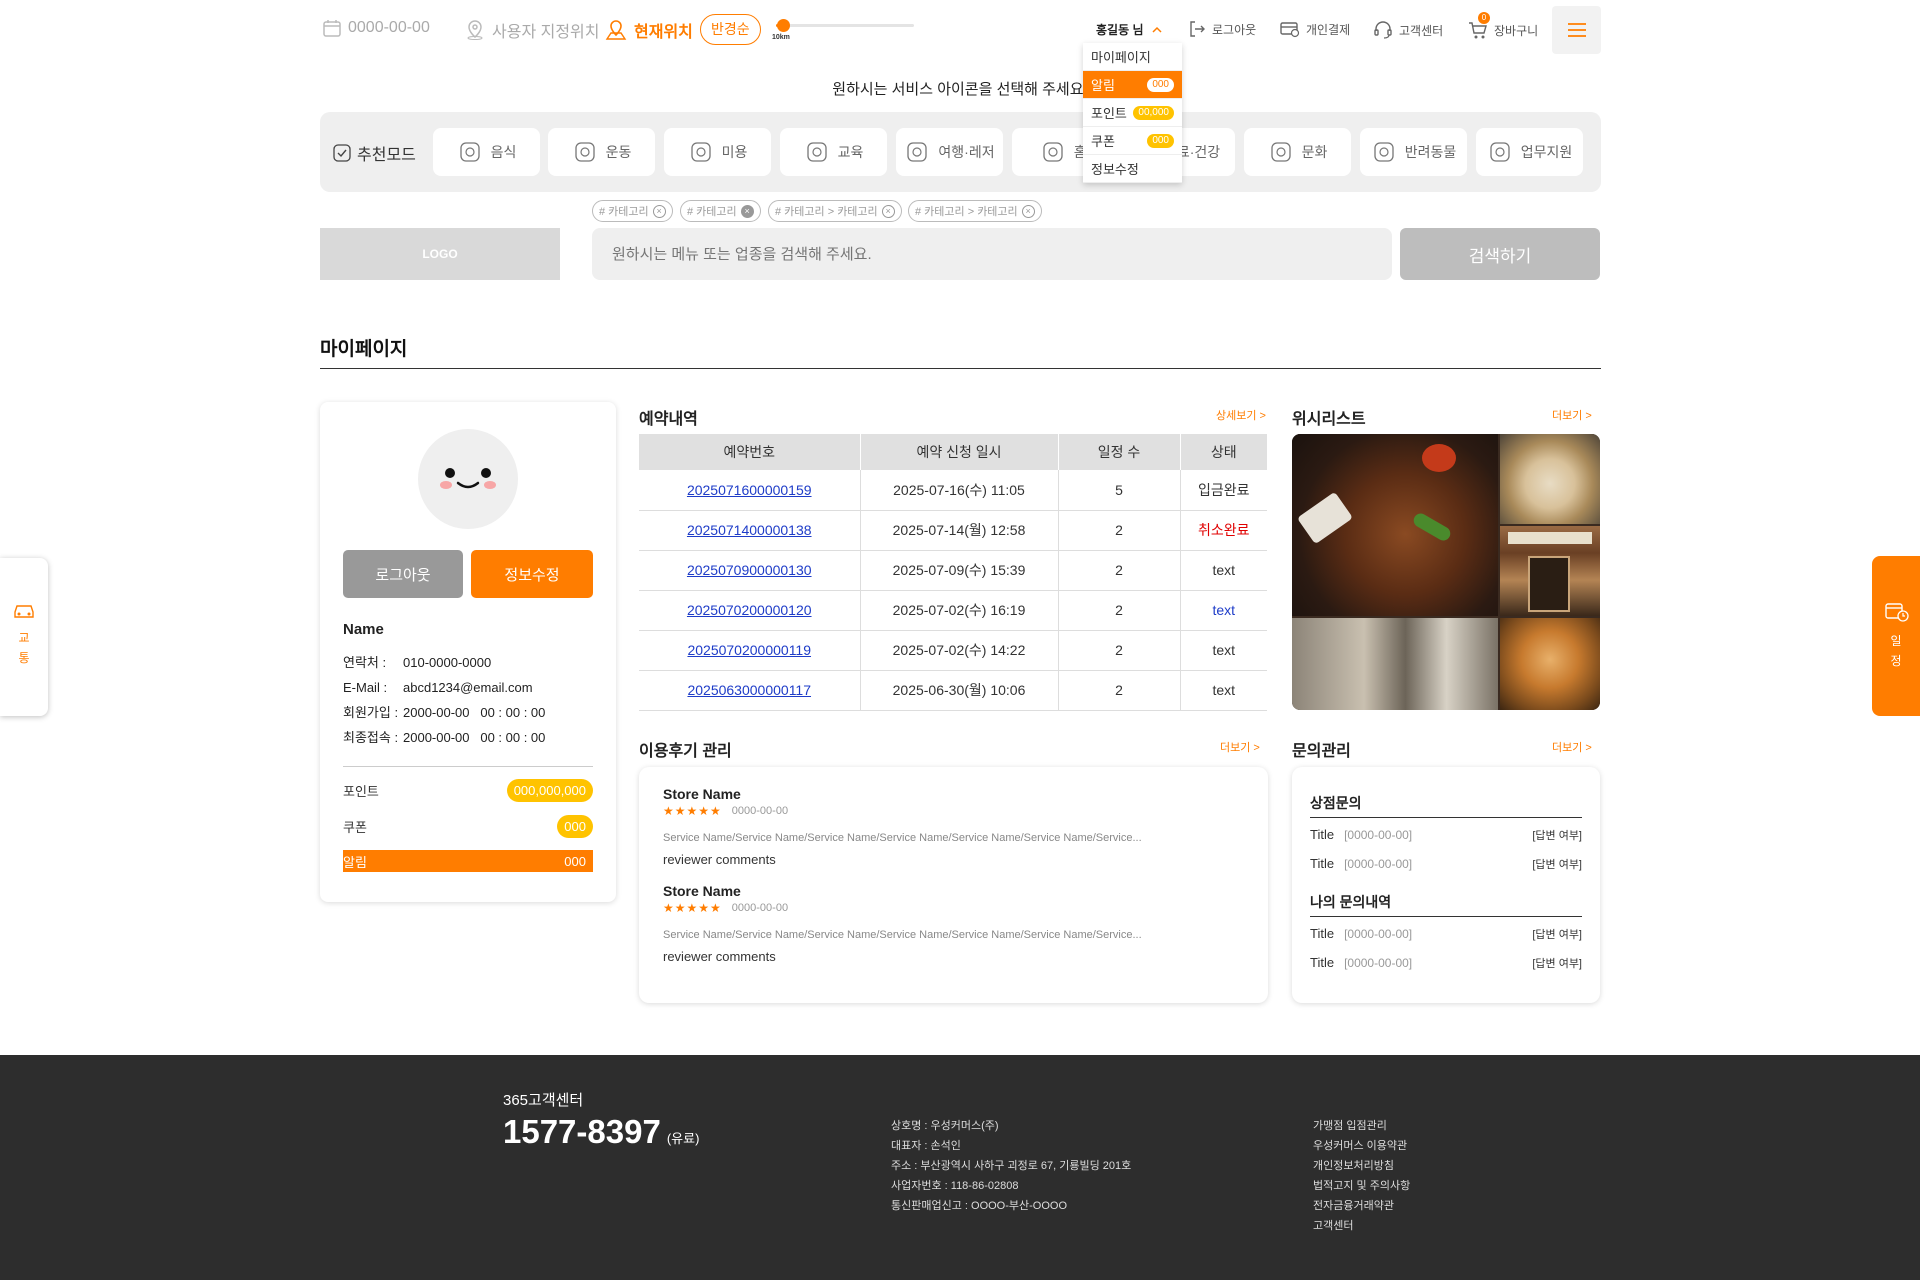 The image size is (1920, 1280). Describe the element at coordinates (1325, 518) in the screenshot. I see `menu-card` at that location.